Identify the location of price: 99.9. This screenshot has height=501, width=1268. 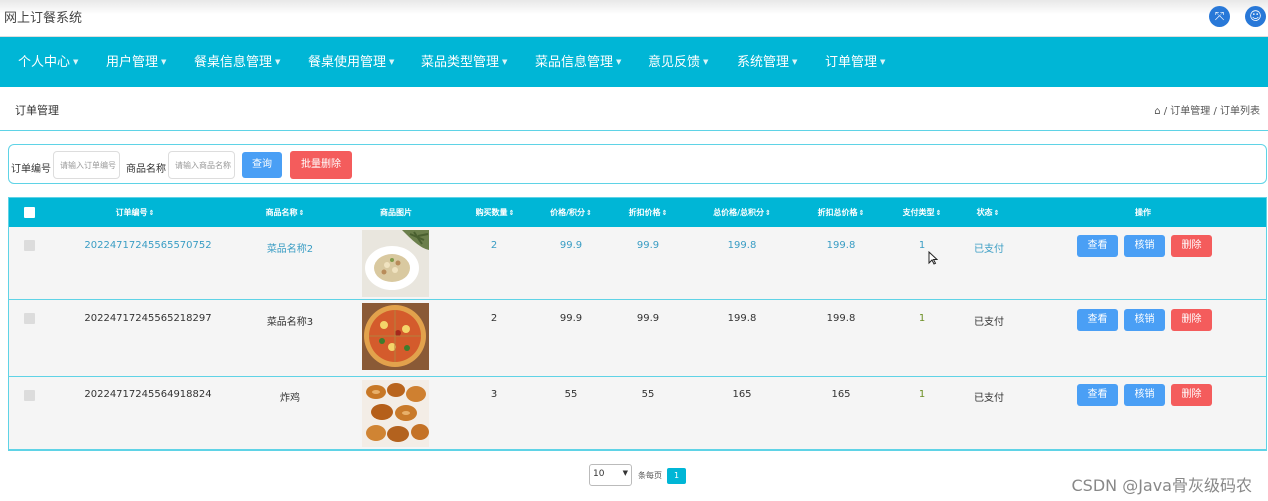
(571, 318).